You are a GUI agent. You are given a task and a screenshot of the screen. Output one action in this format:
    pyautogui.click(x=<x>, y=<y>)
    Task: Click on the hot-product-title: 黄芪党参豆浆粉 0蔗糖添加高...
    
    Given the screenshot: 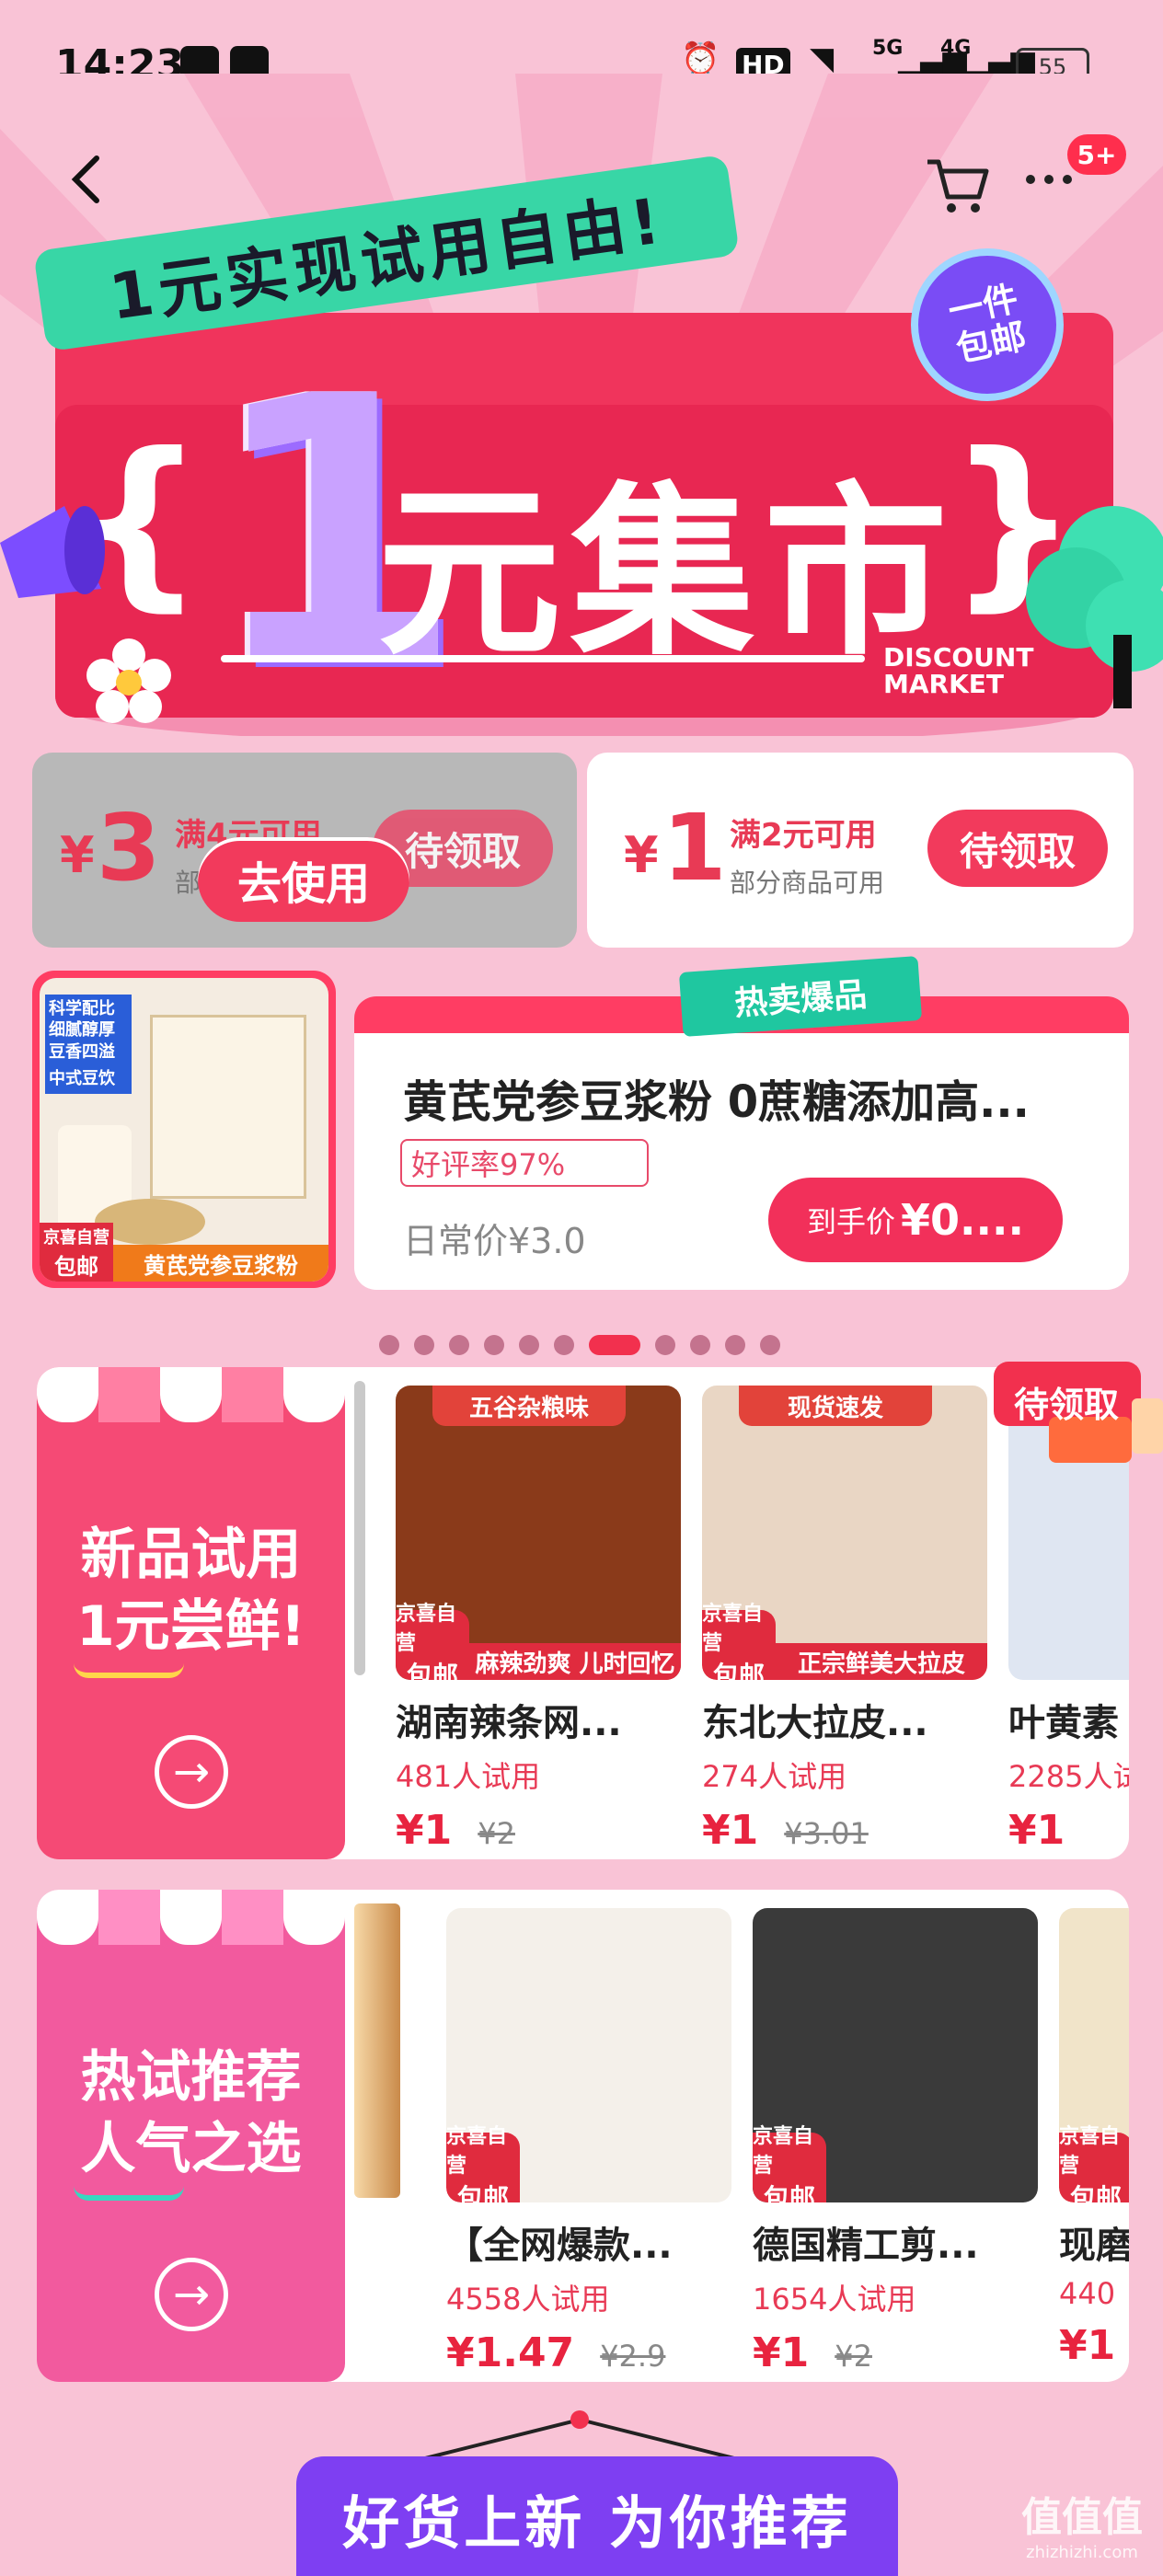 What is the action you would take?
    pyautogui.click(x=717, y=1097)
    